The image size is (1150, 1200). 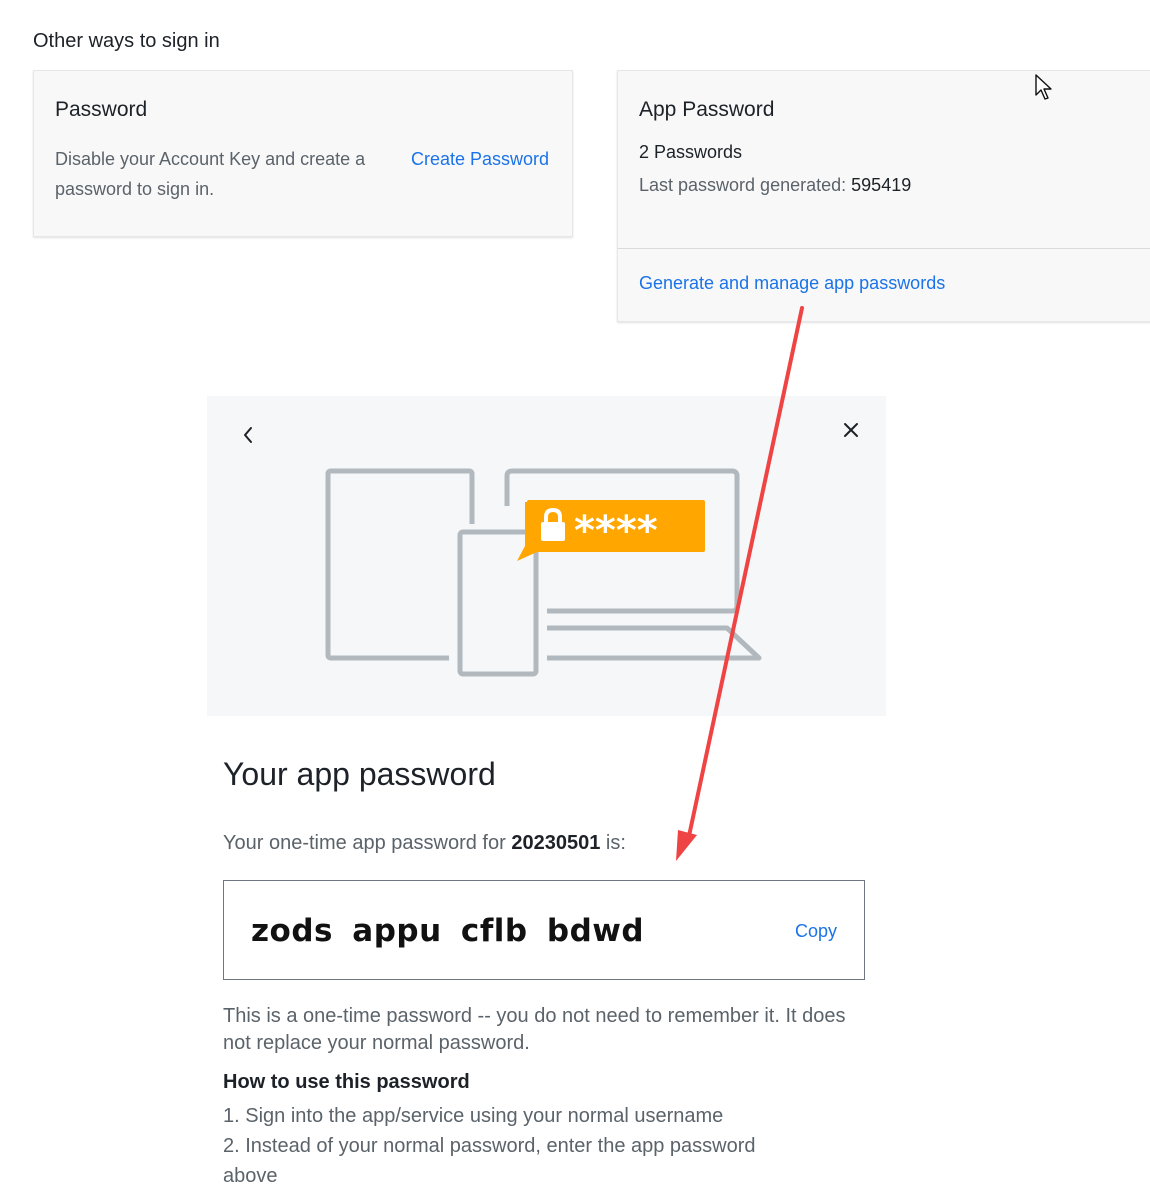 What do you see at coordinates (816, 931) in the screenshot?
I see `copy-button: Copy` at bounding box center [816, 931].